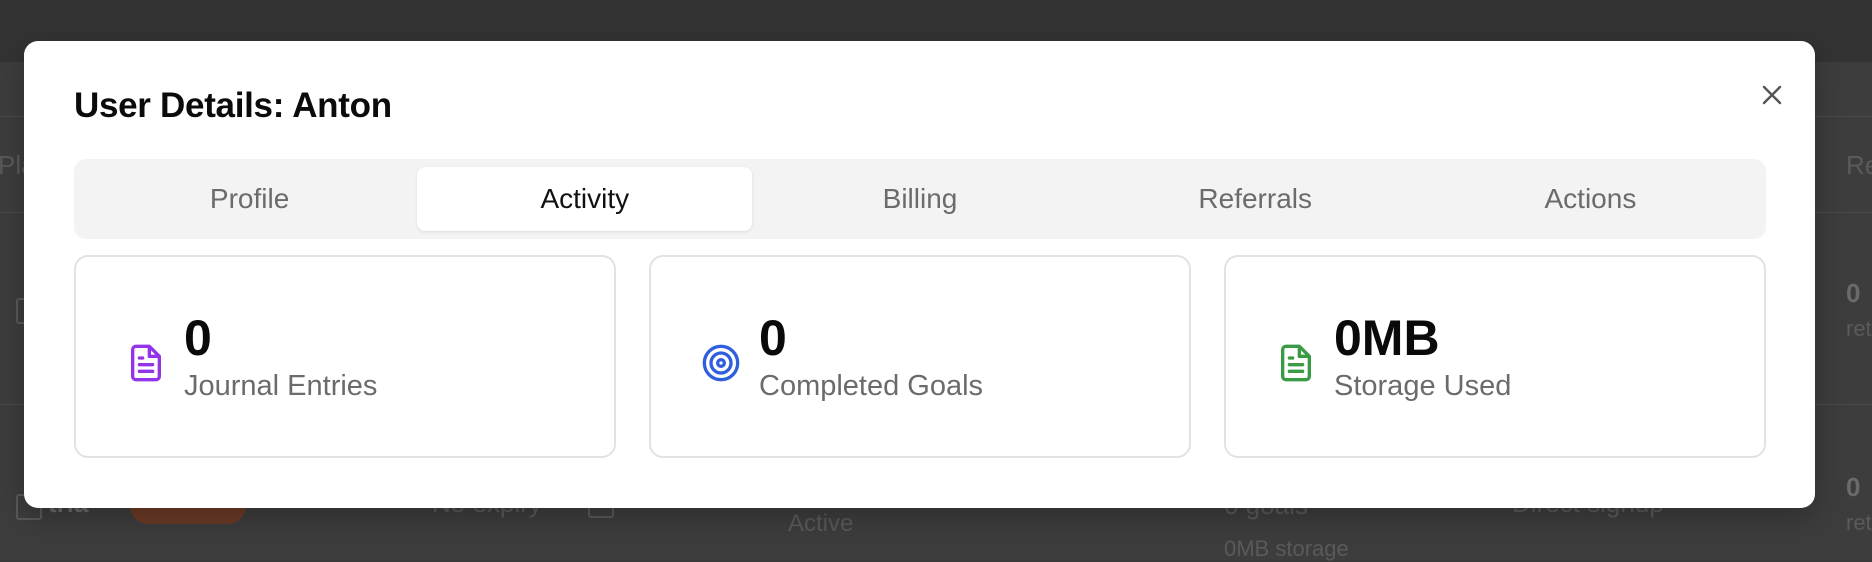 This screenshot has height=562, width=1872. I want to click on backdrop-cell: 0MB storage, so click(1286, 548).